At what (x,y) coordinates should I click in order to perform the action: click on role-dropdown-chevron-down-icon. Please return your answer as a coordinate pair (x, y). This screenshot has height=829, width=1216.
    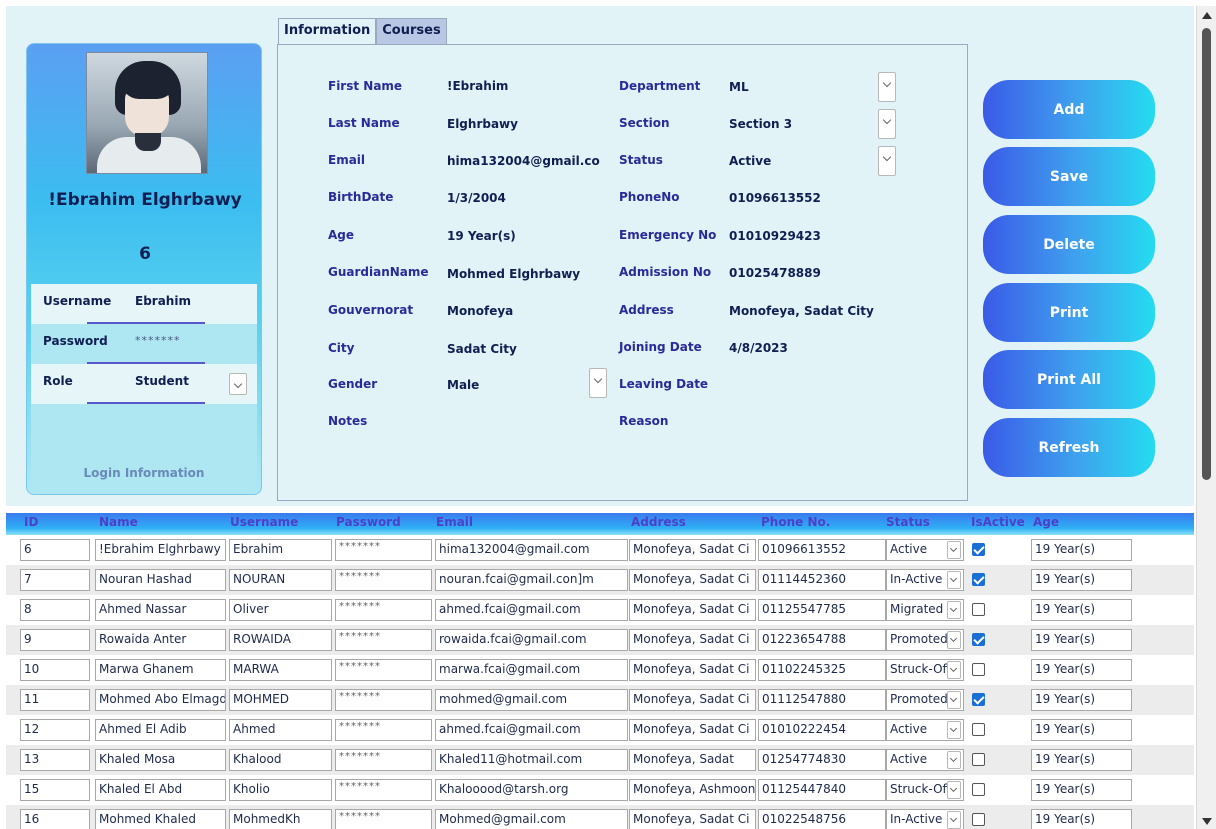
    Looking at the image, I should click on (238, 384).